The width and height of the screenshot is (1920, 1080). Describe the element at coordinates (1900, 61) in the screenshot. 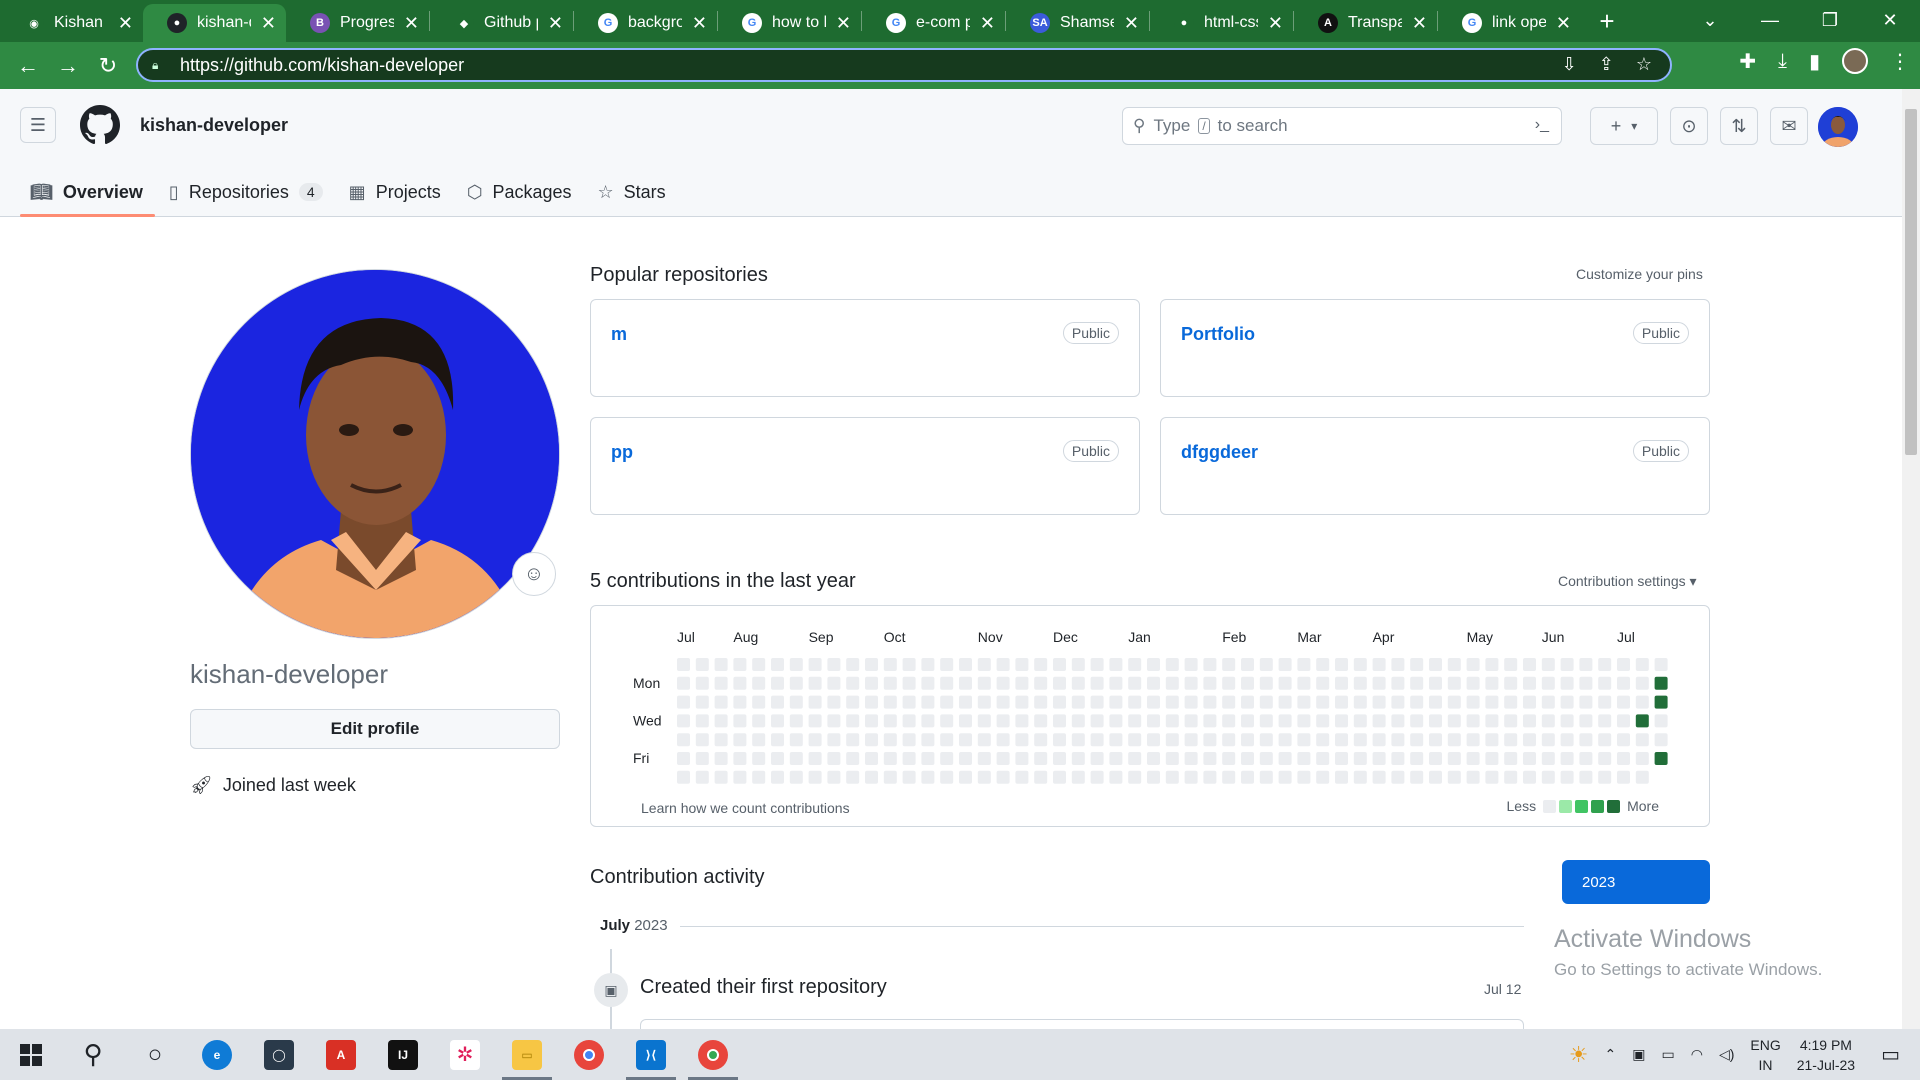

I see `chrome-menu-icon: ⋮` at that location.